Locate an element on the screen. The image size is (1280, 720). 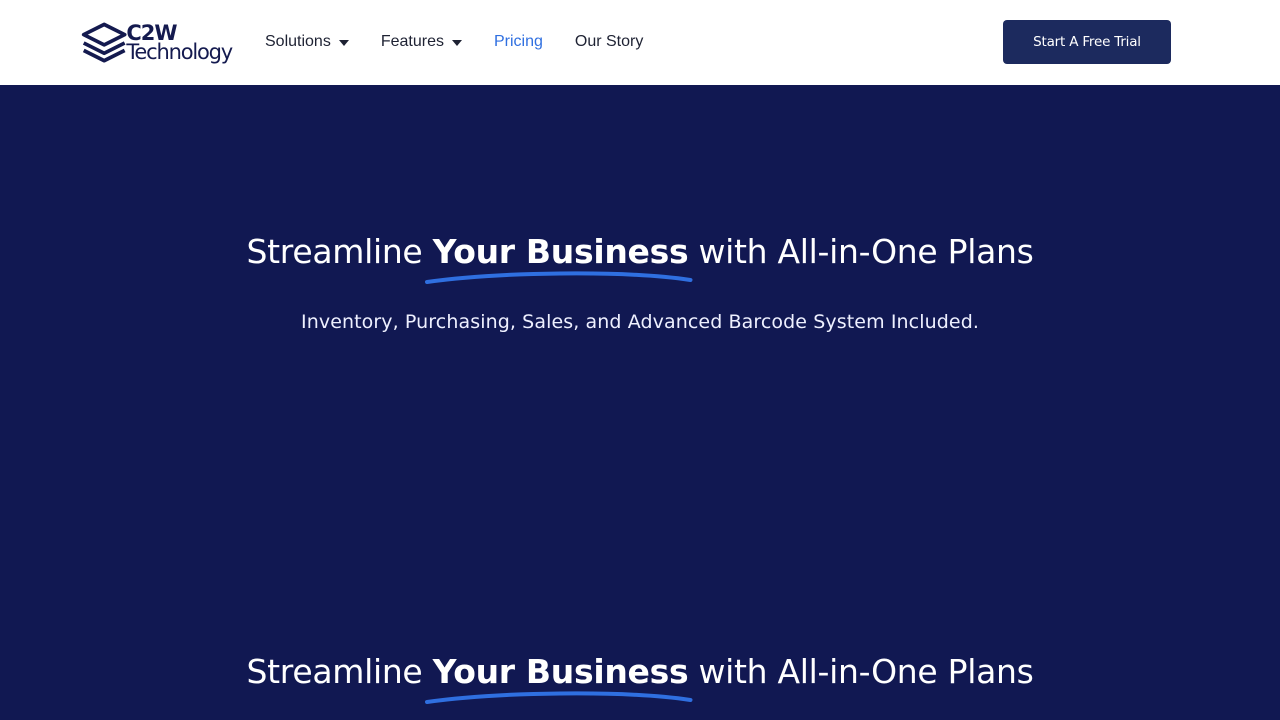
nav-item-pricing: Pricing is located at coordinates (518, 42).